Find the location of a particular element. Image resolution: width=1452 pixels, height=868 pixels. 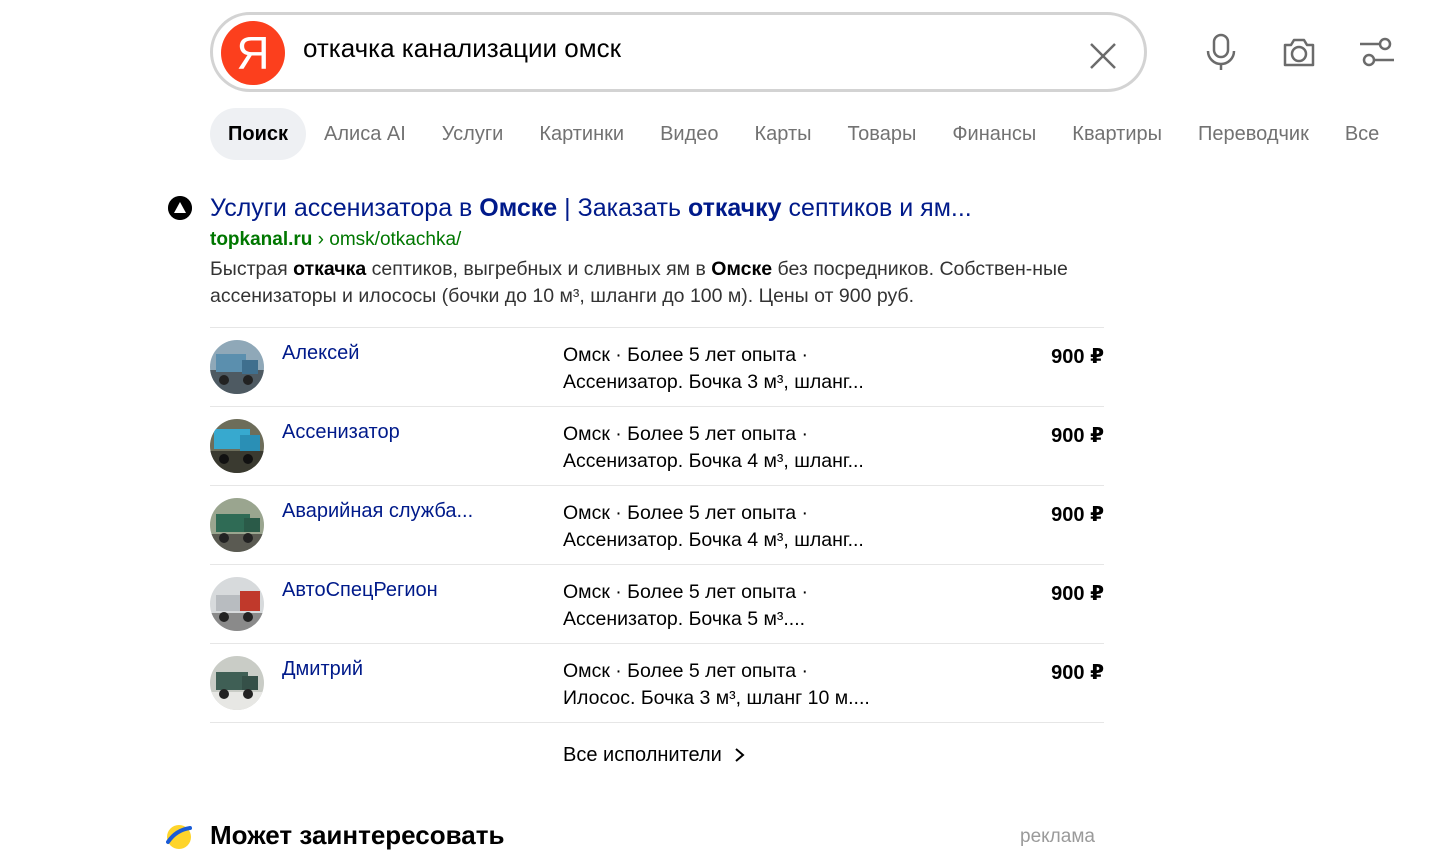

all-providers-label: Все исполнители is located at coordinates (642, 755).